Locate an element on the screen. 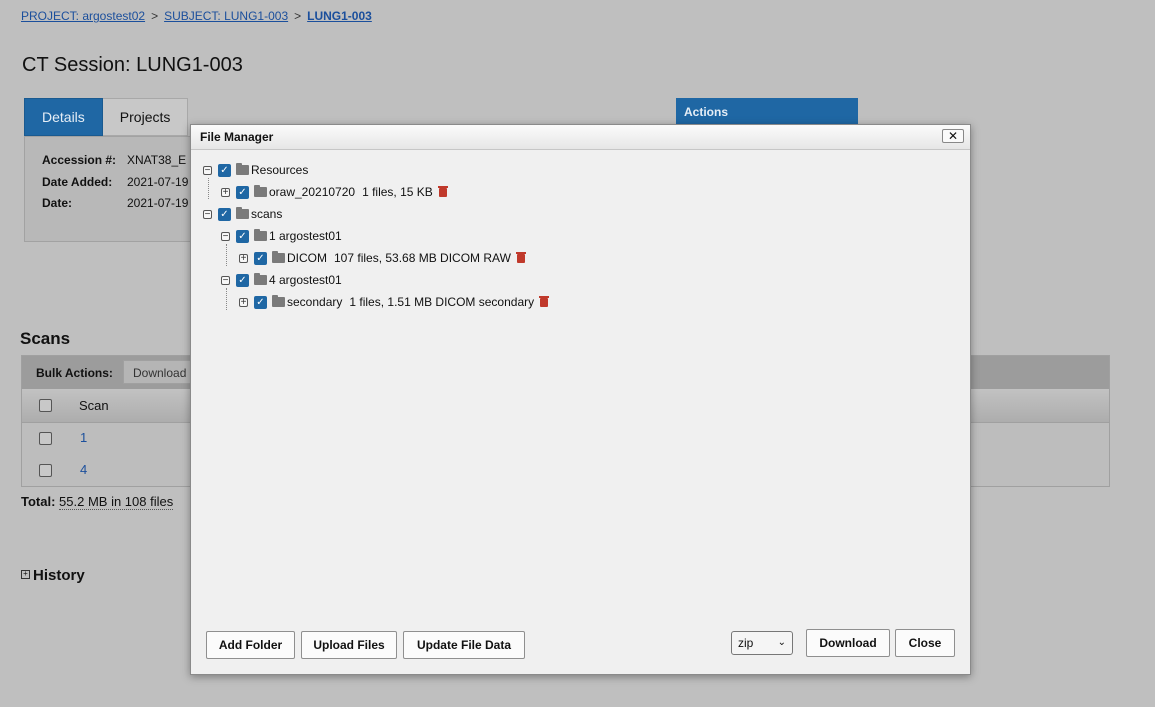  tree-info: 1 files, 1.51 MB DICOM secondary is located at coordinates (442, 302).